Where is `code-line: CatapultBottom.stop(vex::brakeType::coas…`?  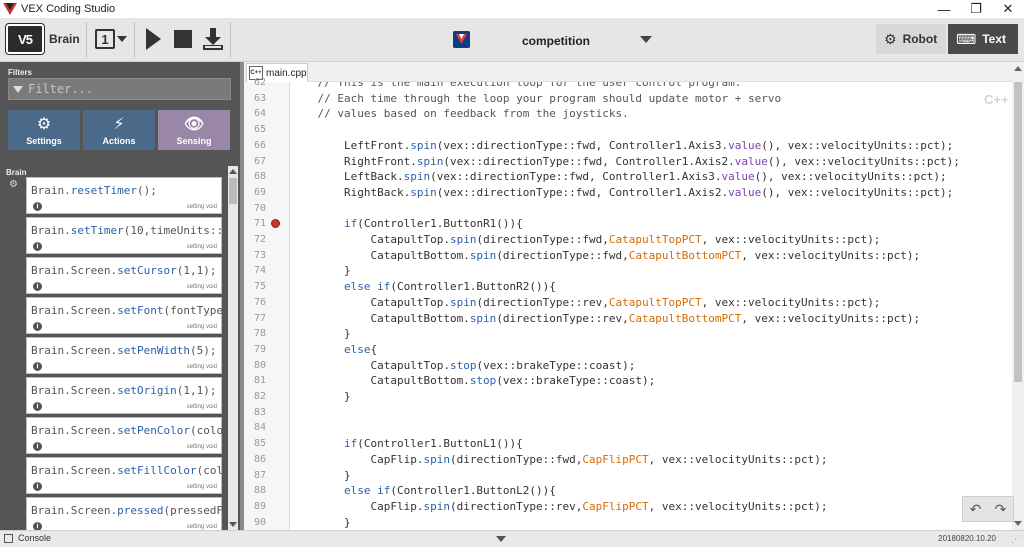
code-line: CatapultBottom.stop(vex::brakeType::coas… is located at coordinates (651, 381).